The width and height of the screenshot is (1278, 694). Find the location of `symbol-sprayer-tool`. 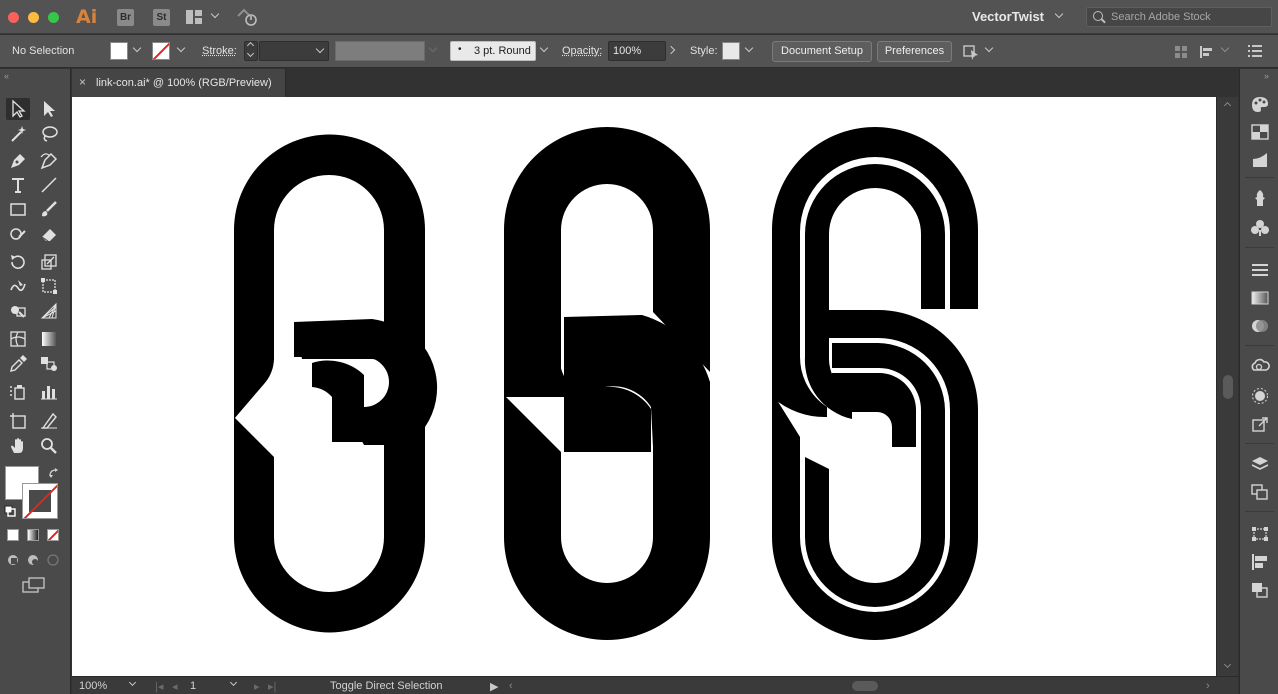

symbol-sprayer-tool is located at coordinates (18, 392).